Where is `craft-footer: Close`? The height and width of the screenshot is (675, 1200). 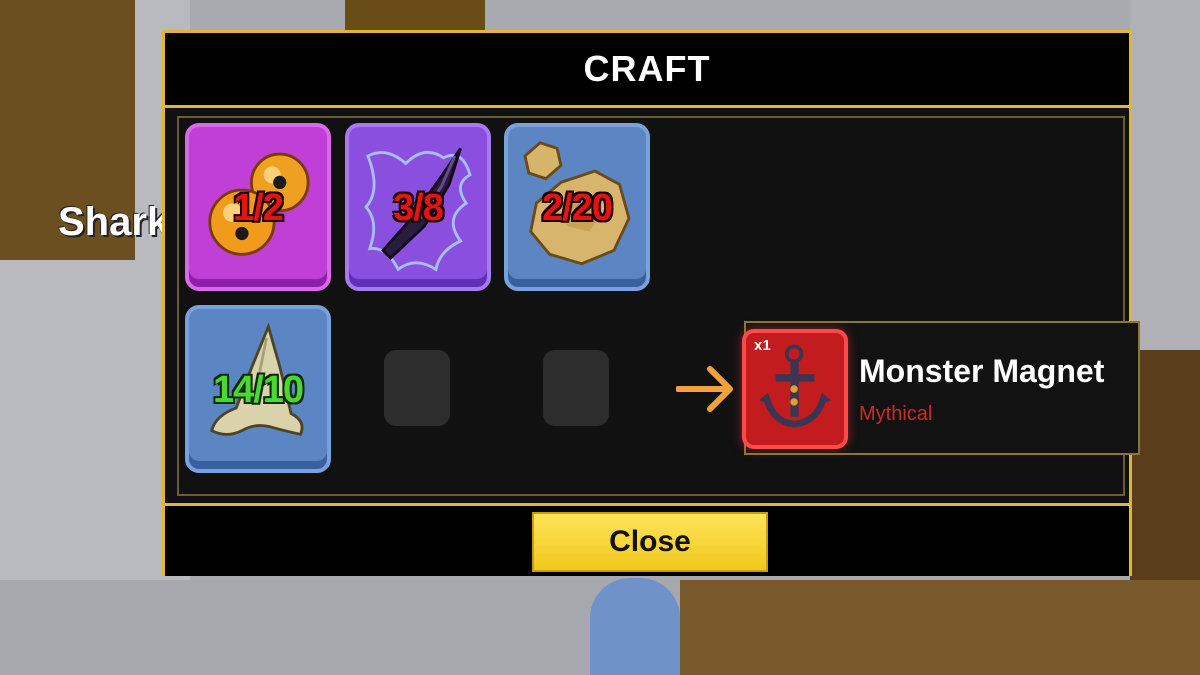 craft-footer: Close is located at coordinates (647, 539).